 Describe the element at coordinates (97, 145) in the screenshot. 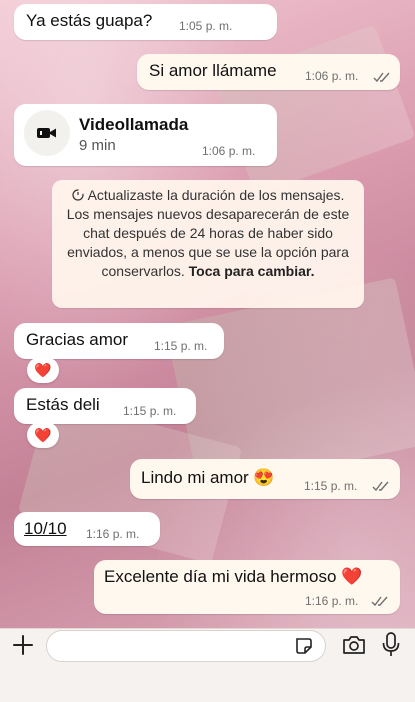

I see `video-call-duration: 9 min` at that location.